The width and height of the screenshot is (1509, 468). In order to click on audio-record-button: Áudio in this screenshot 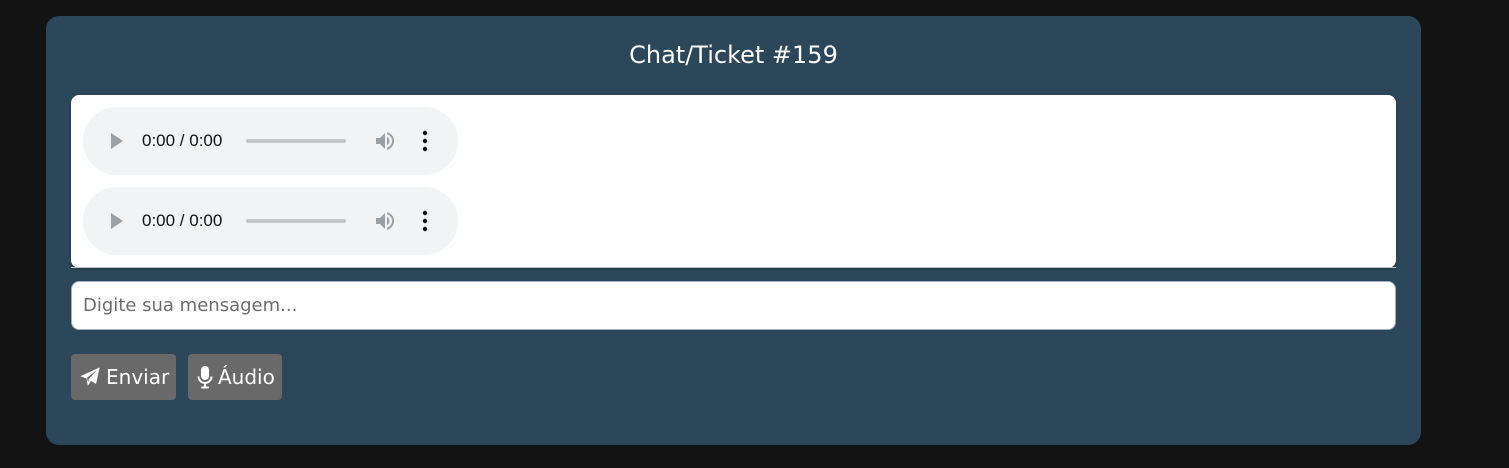, I will do `click(235, 377)`.